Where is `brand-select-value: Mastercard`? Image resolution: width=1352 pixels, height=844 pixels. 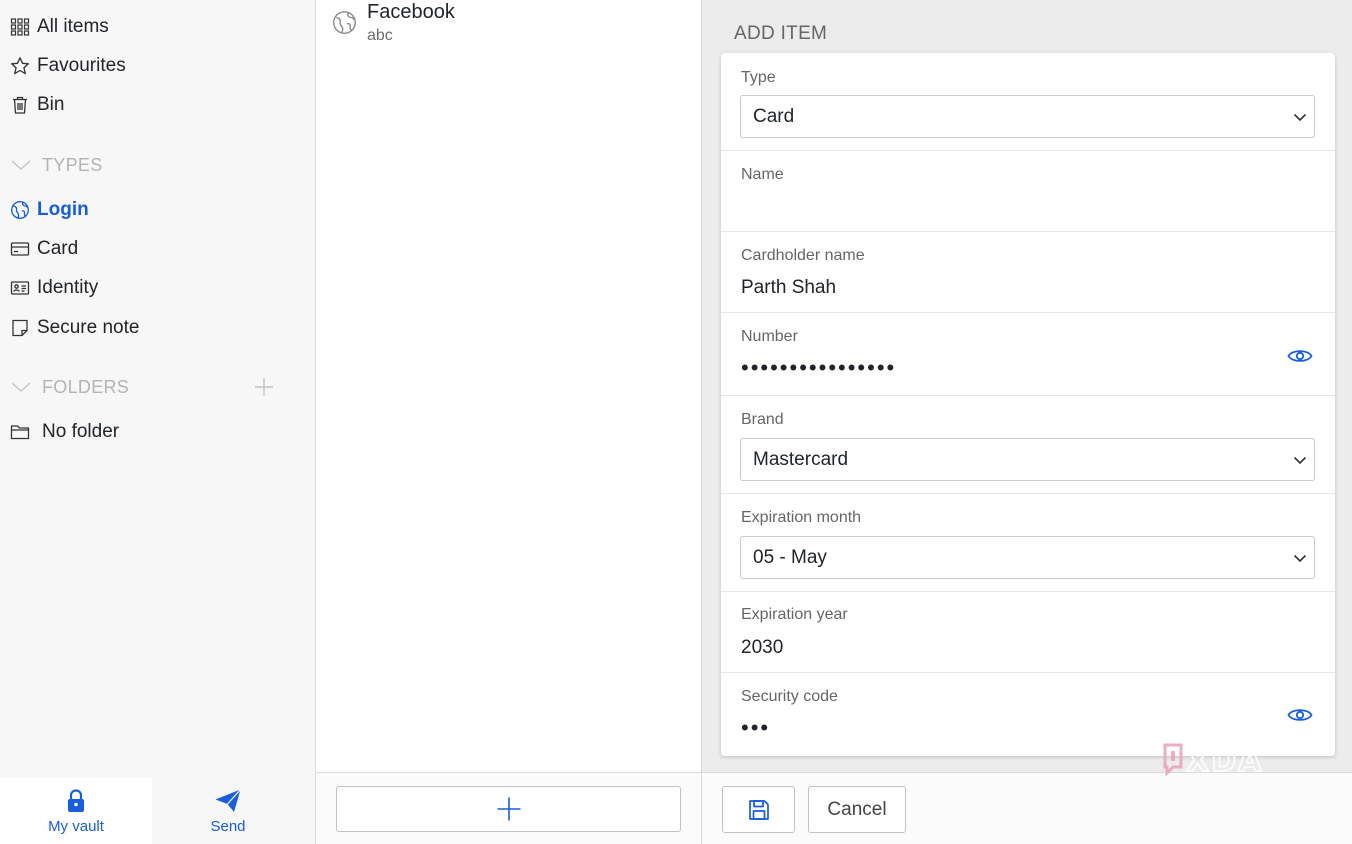 brand-select-value: Mastercard is located at coordinates (801, 459).